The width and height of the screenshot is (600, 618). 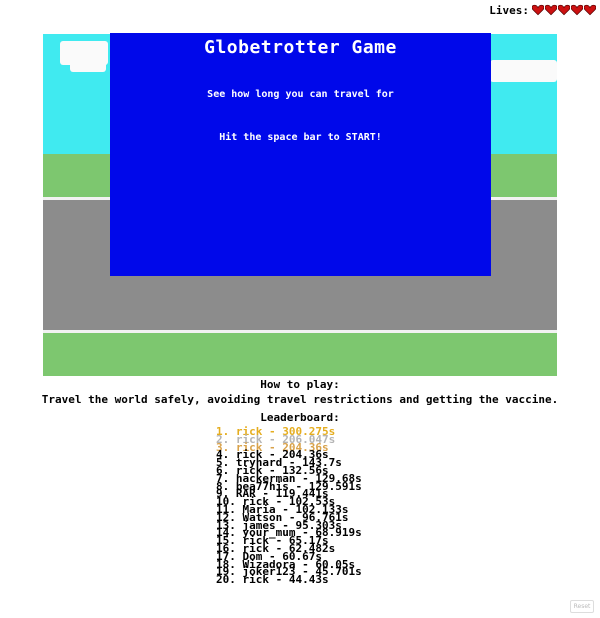 I want to click on lives-label: Lives:, so click(x=509, y=10).